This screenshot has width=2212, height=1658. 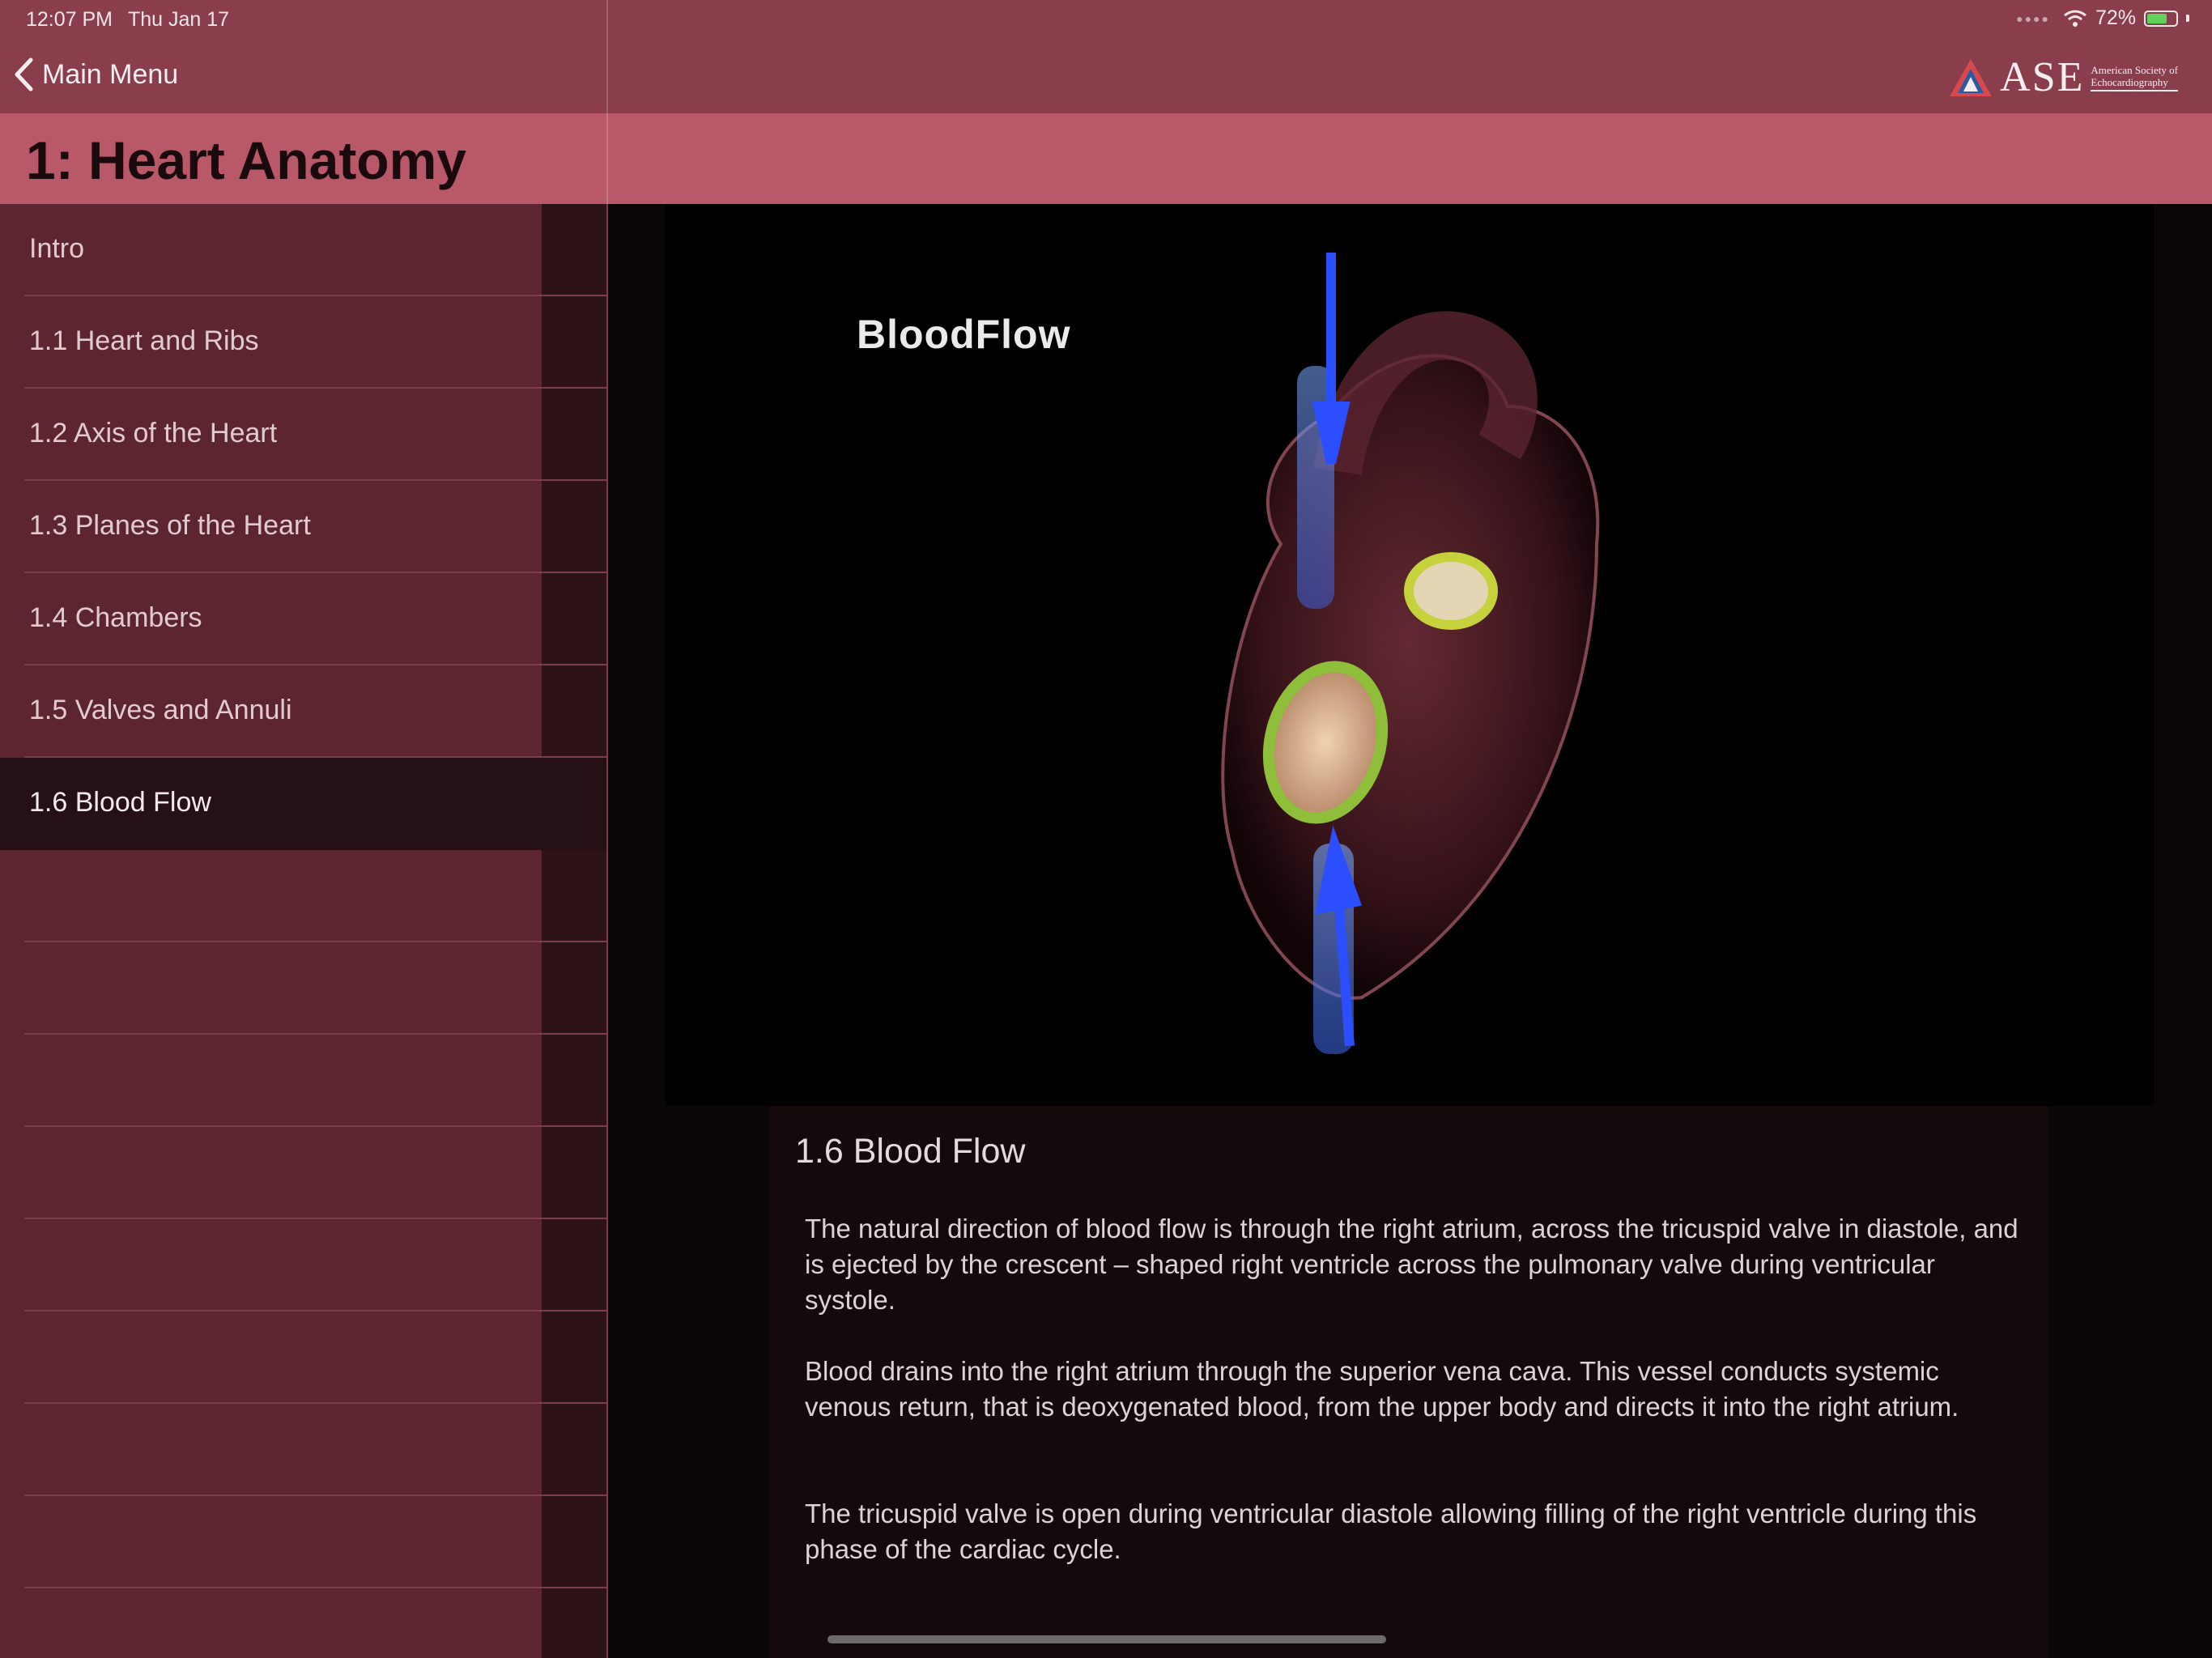 I want to click on status-date: Thu Jan 17, so click(x=179, y=19).